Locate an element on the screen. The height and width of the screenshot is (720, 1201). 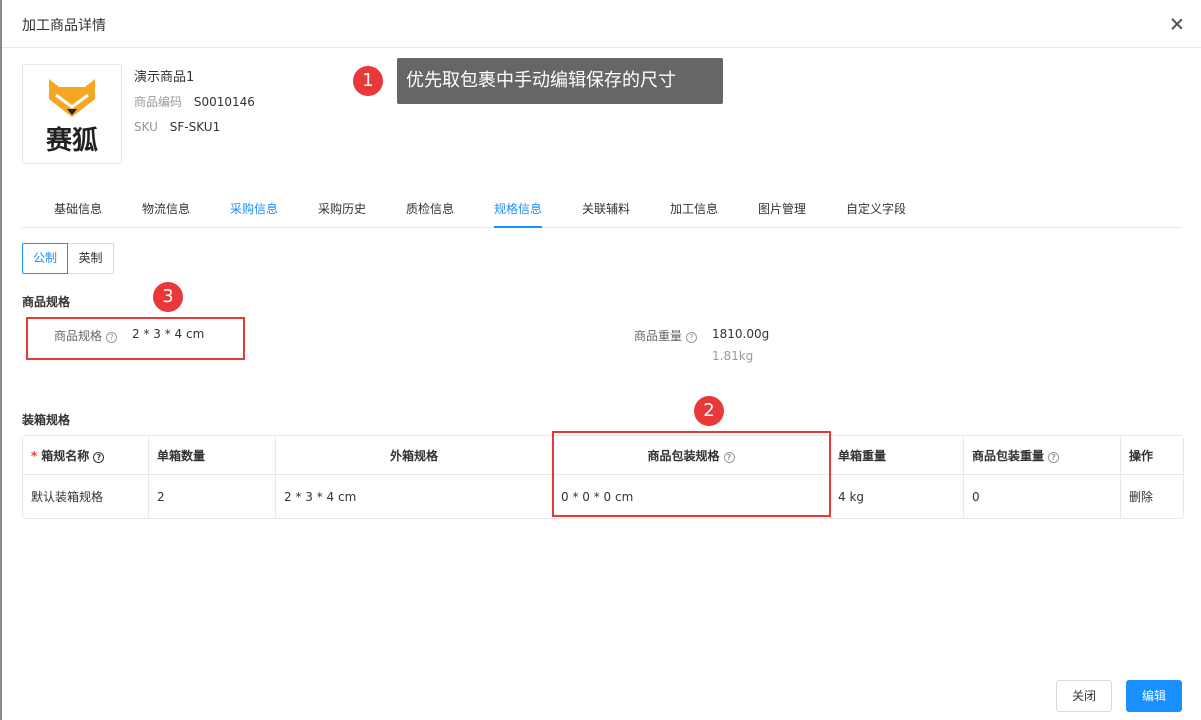
annotation-callout: 优先取包裹中手动编辑保存的尺寸 is located at coordinates (560, 81).